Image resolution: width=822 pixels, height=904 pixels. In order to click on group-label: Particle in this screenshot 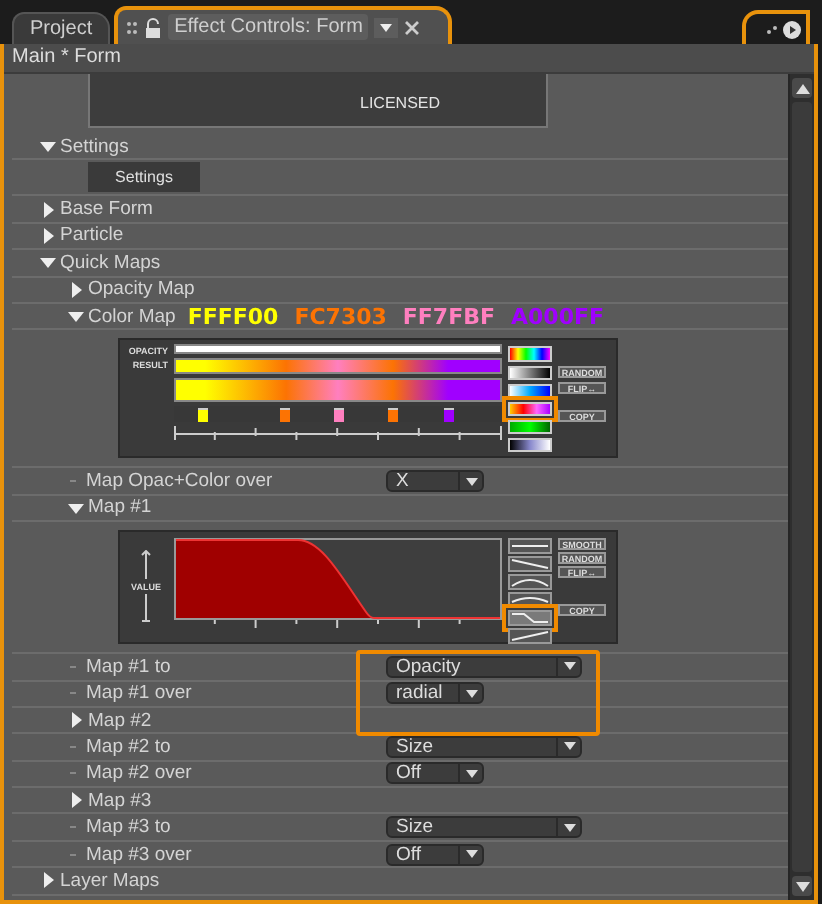, I will do `click(92, 235)`.